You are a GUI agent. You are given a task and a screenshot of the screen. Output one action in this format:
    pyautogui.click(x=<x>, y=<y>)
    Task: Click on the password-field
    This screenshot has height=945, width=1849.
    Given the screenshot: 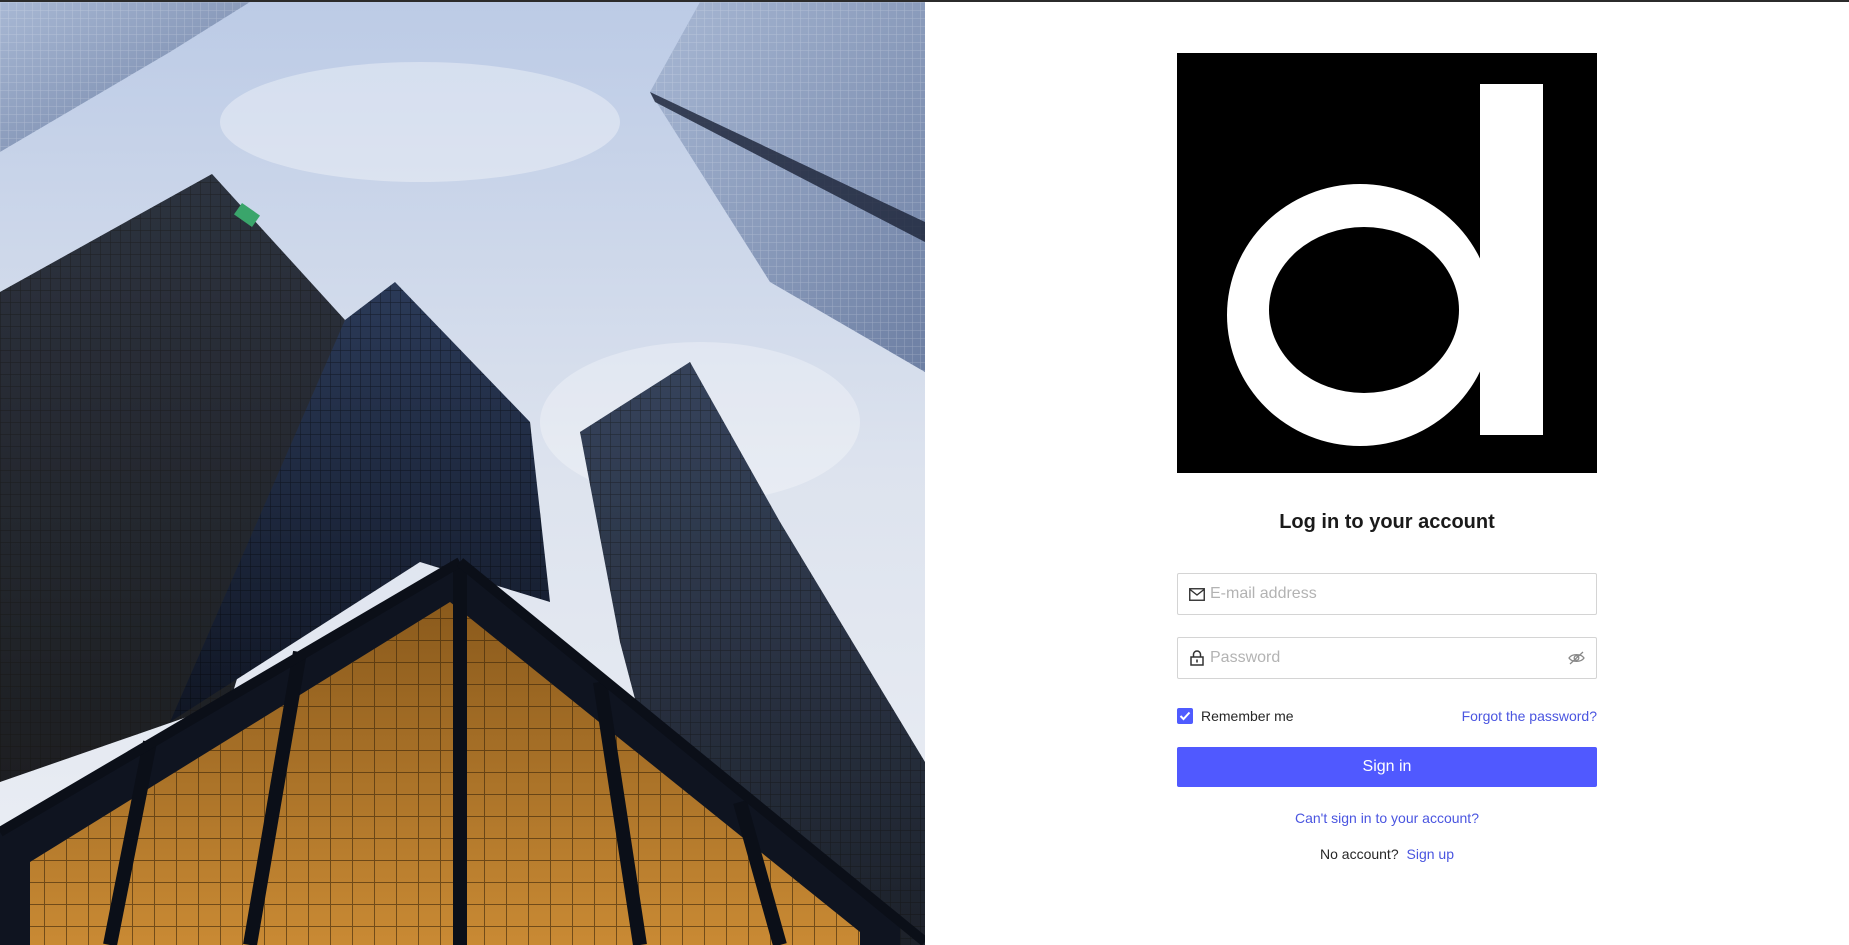 What is the action you would take?
    pyautogui.click(x=1387, y=658)
    